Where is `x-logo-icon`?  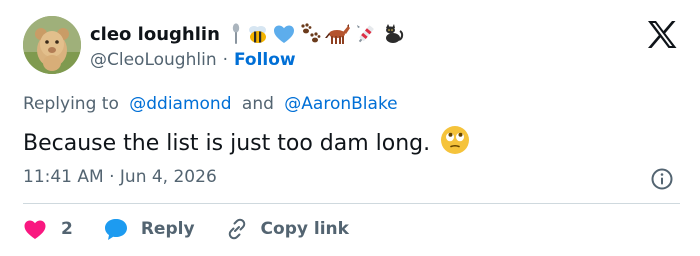 x-logo-icon is located at coordinates (662, 34).